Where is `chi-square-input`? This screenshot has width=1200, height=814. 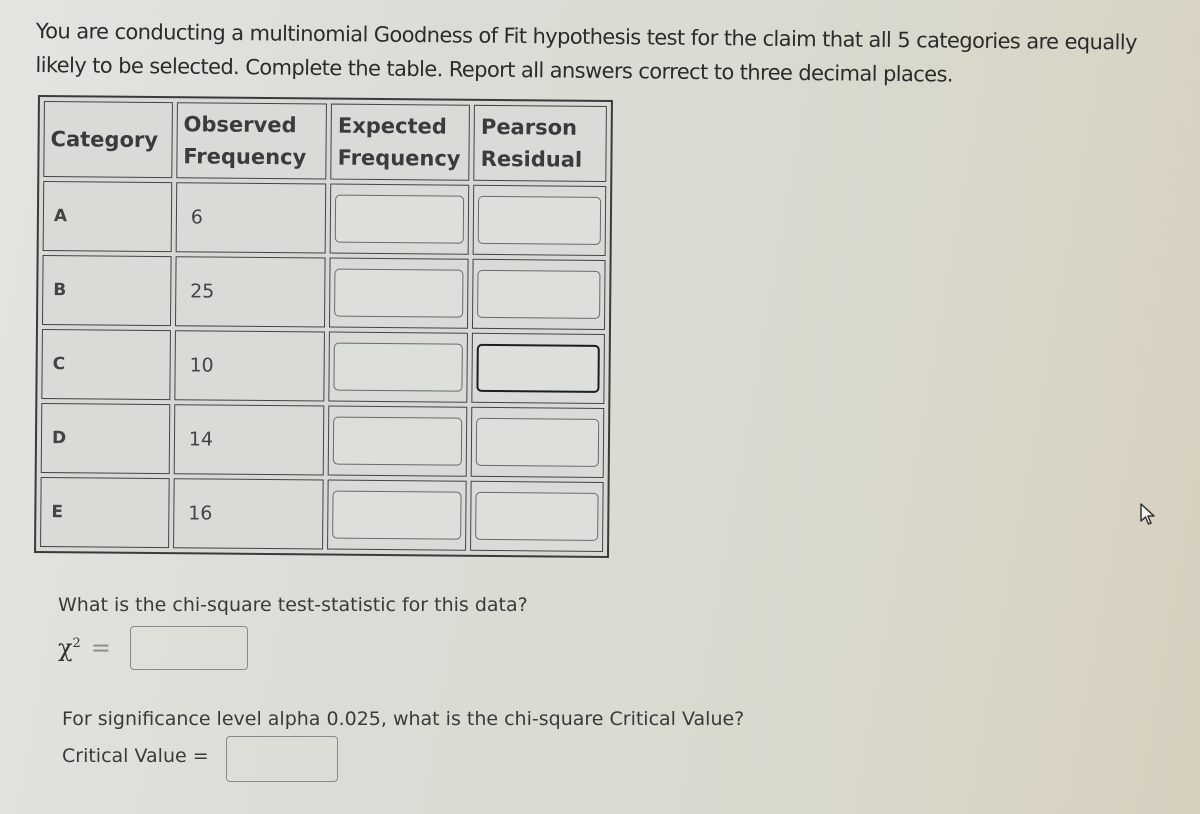
chi-square-input is located at coordinates (189, 648).